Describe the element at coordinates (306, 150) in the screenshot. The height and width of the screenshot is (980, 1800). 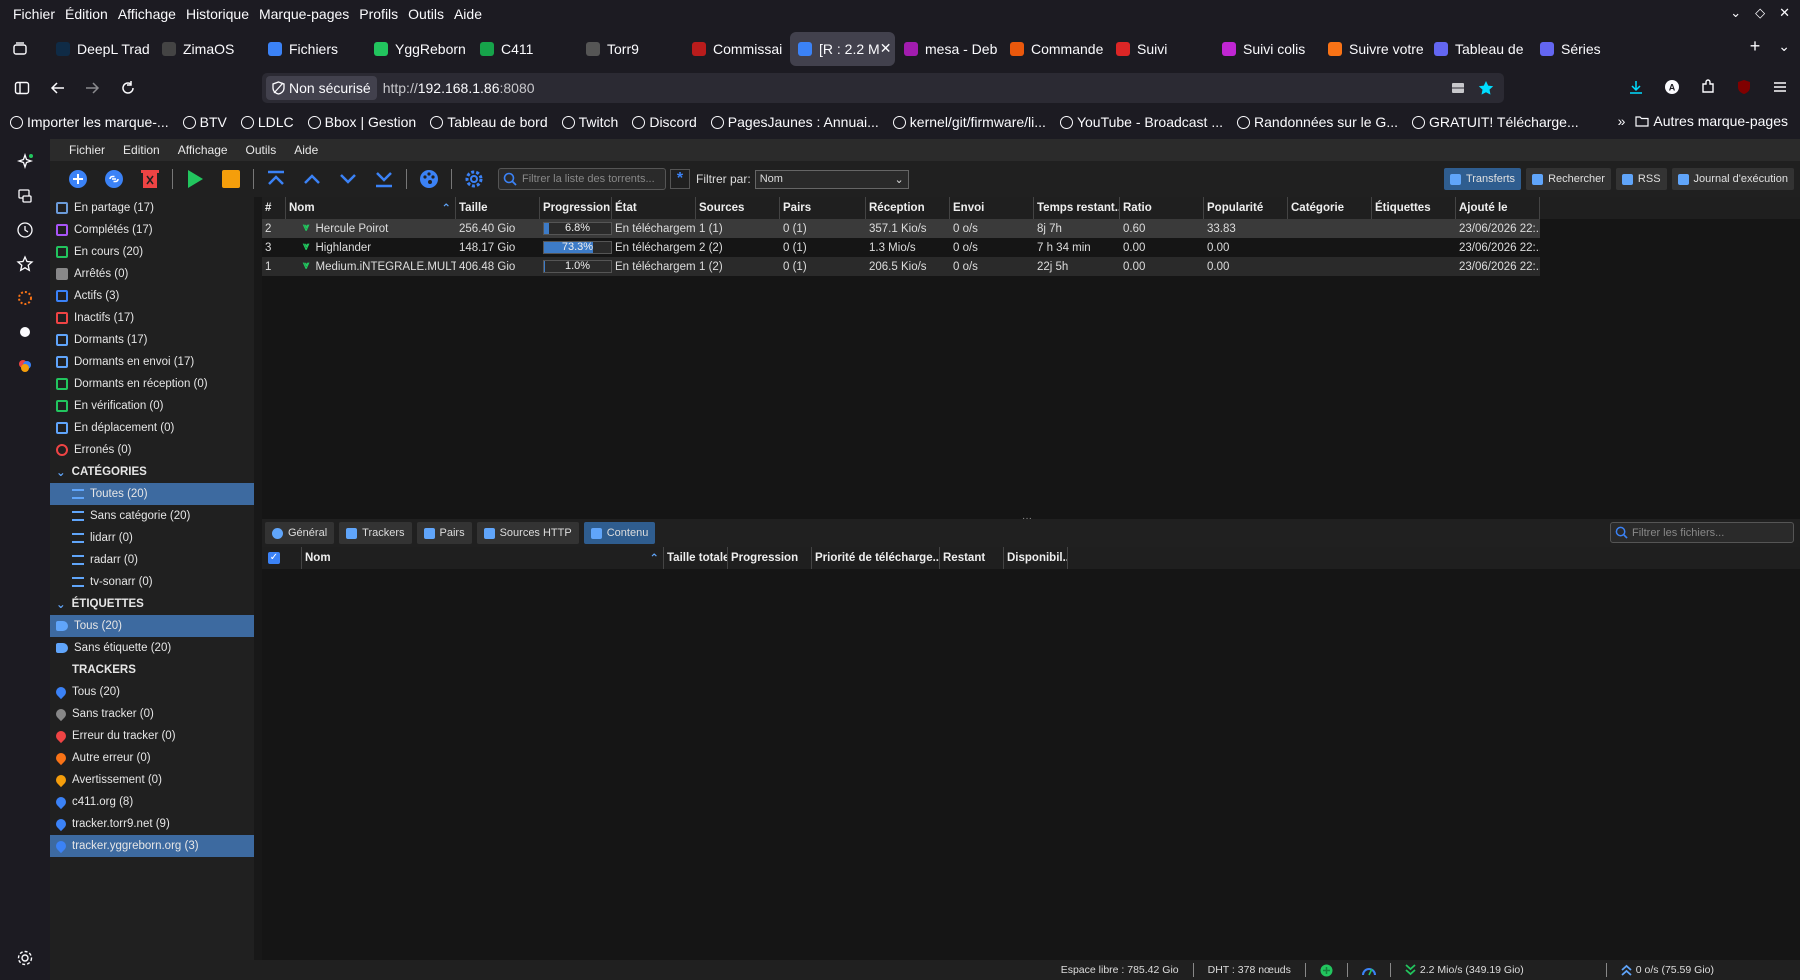
I see `app-menu-item: Aide` at that location.